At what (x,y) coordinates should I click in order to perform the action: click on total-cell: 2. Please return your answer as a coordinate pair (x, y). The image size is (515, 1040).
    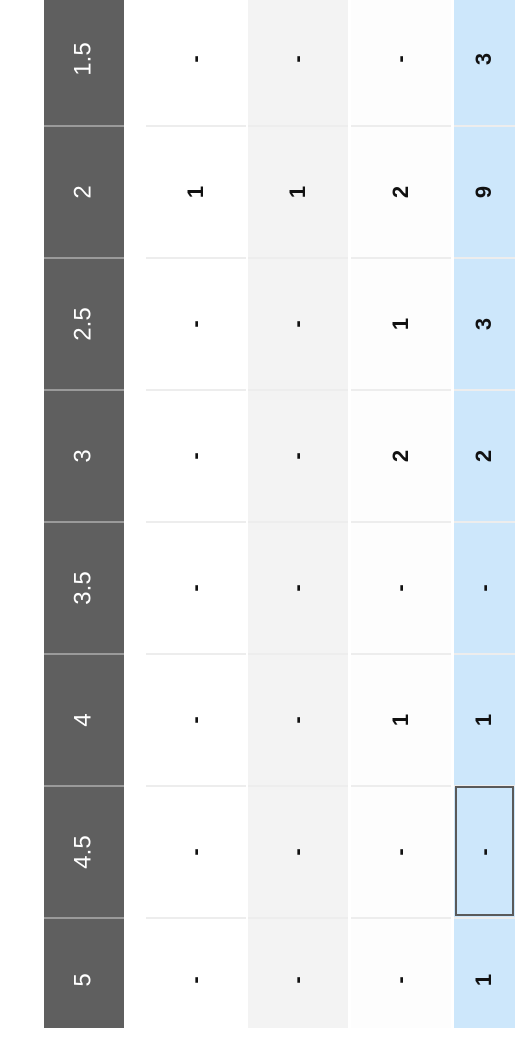
    Looking at the image, I should click on (484, 455).